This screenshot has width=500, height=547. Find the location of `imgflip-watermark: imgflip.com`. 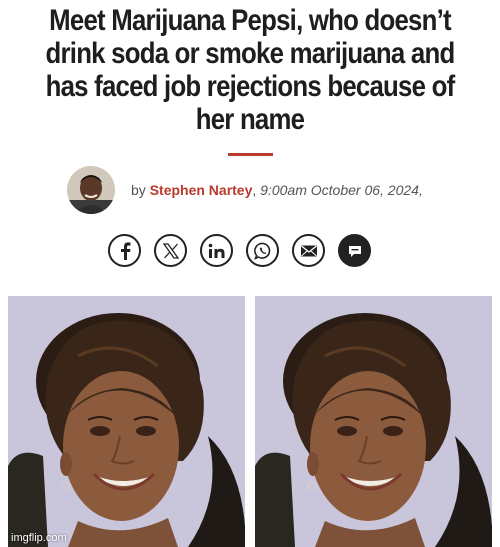

imgflip-watermark: imgflip.com is located at coordinates (39, 538).